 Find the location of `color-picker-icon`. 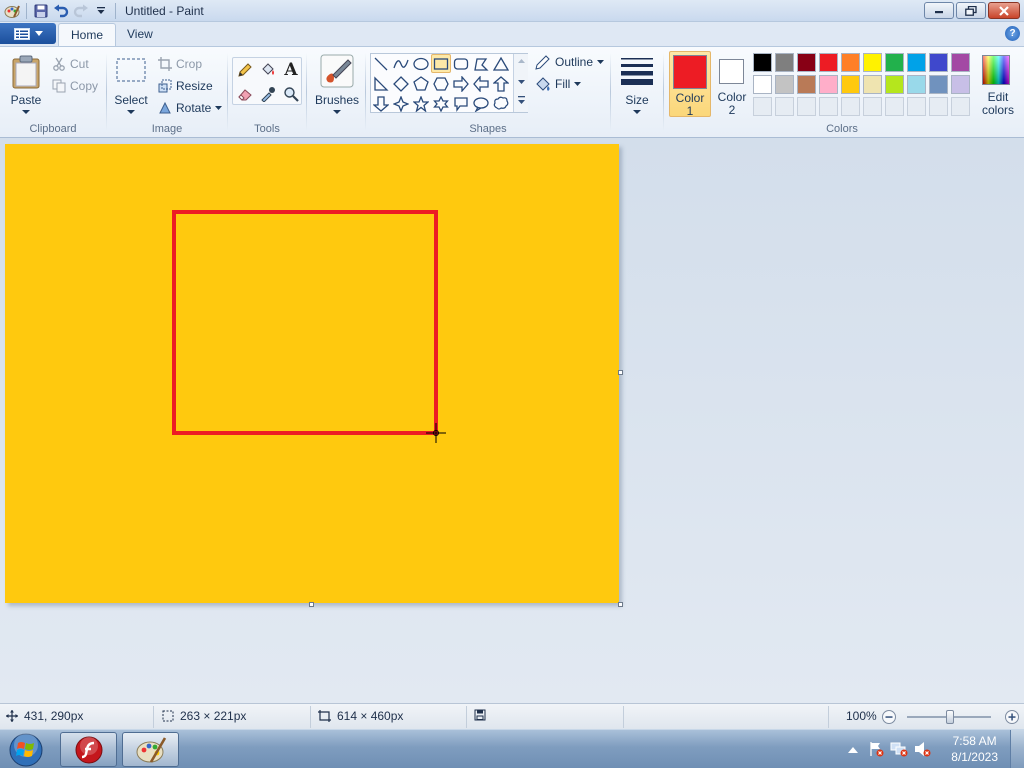

color-picker-icon is located at coordinates (268, 94).